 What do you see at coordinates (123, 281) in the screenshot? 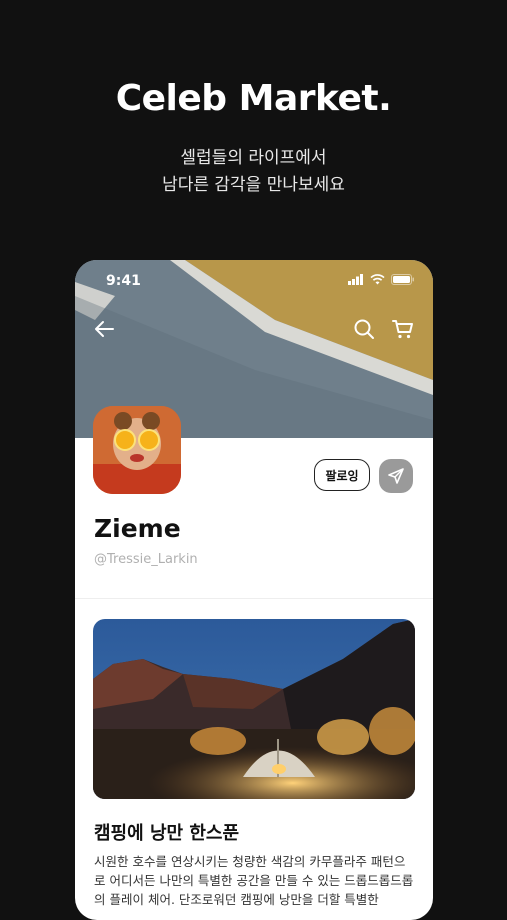
I see `status-time: 9:41` at bounding box center [123, 281].